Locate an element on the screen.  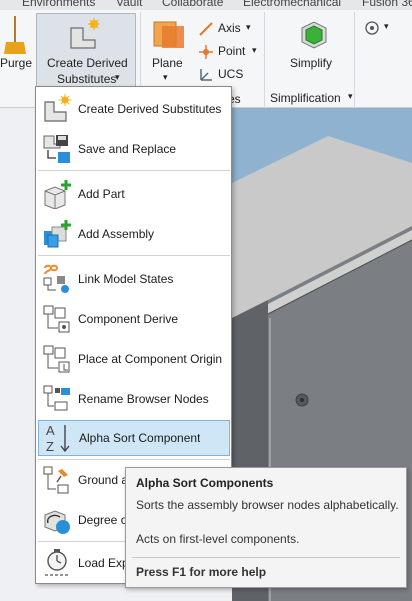
menu-item-label: Rename Browser Nodes is located at coordinates (143, 399).